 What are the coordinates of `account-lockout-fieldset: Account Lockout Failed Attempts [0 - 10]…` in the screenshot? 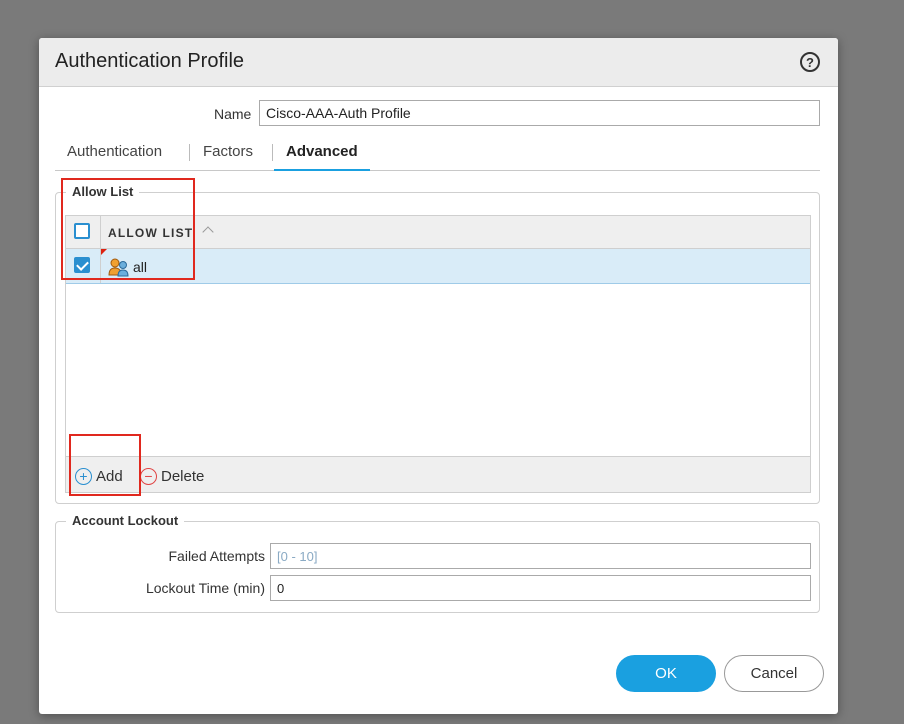 It's located at (437, 563).